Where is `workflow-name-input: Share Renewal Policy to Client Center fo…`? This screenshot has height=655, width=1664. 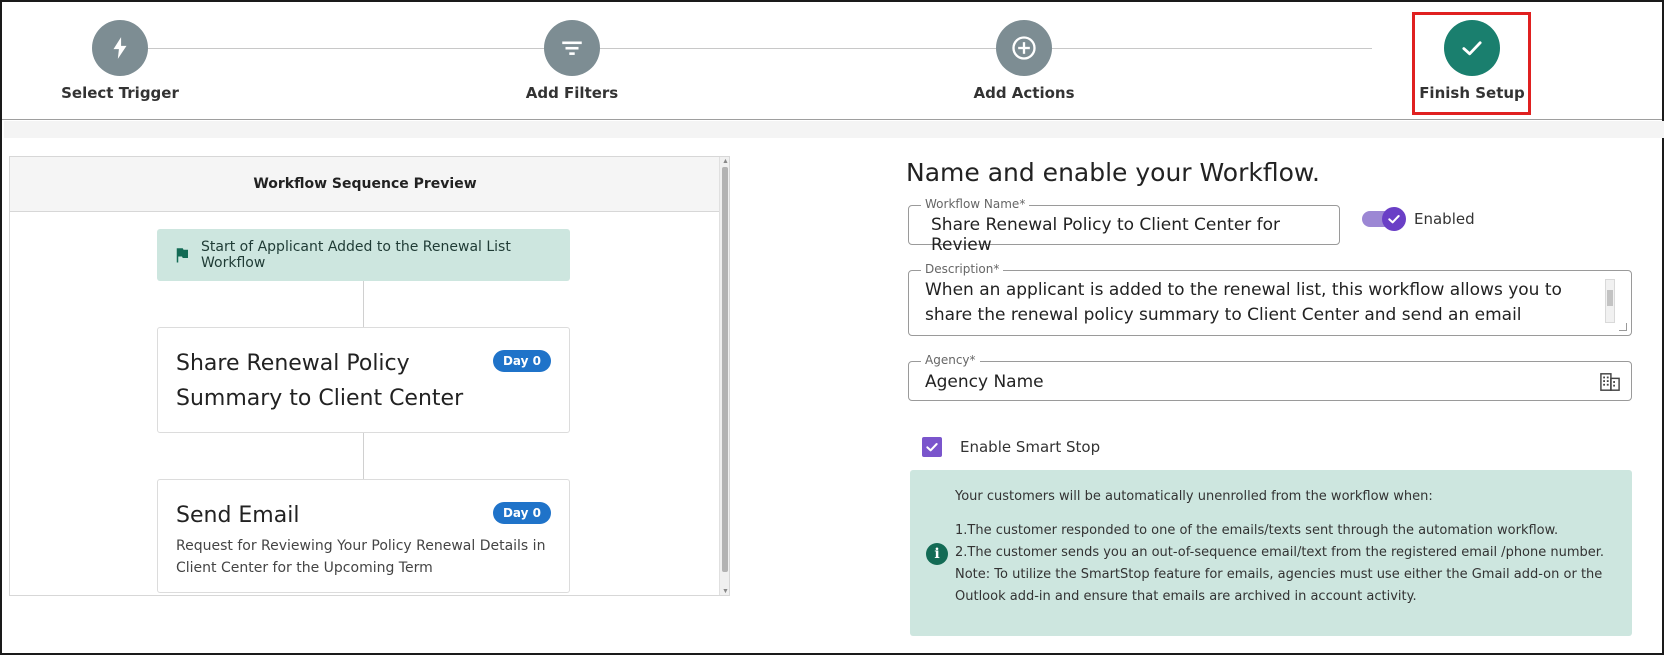
workflow-name-input: Share Renewal Policy to Client Center fo… is located at coordinates (1135, 235).